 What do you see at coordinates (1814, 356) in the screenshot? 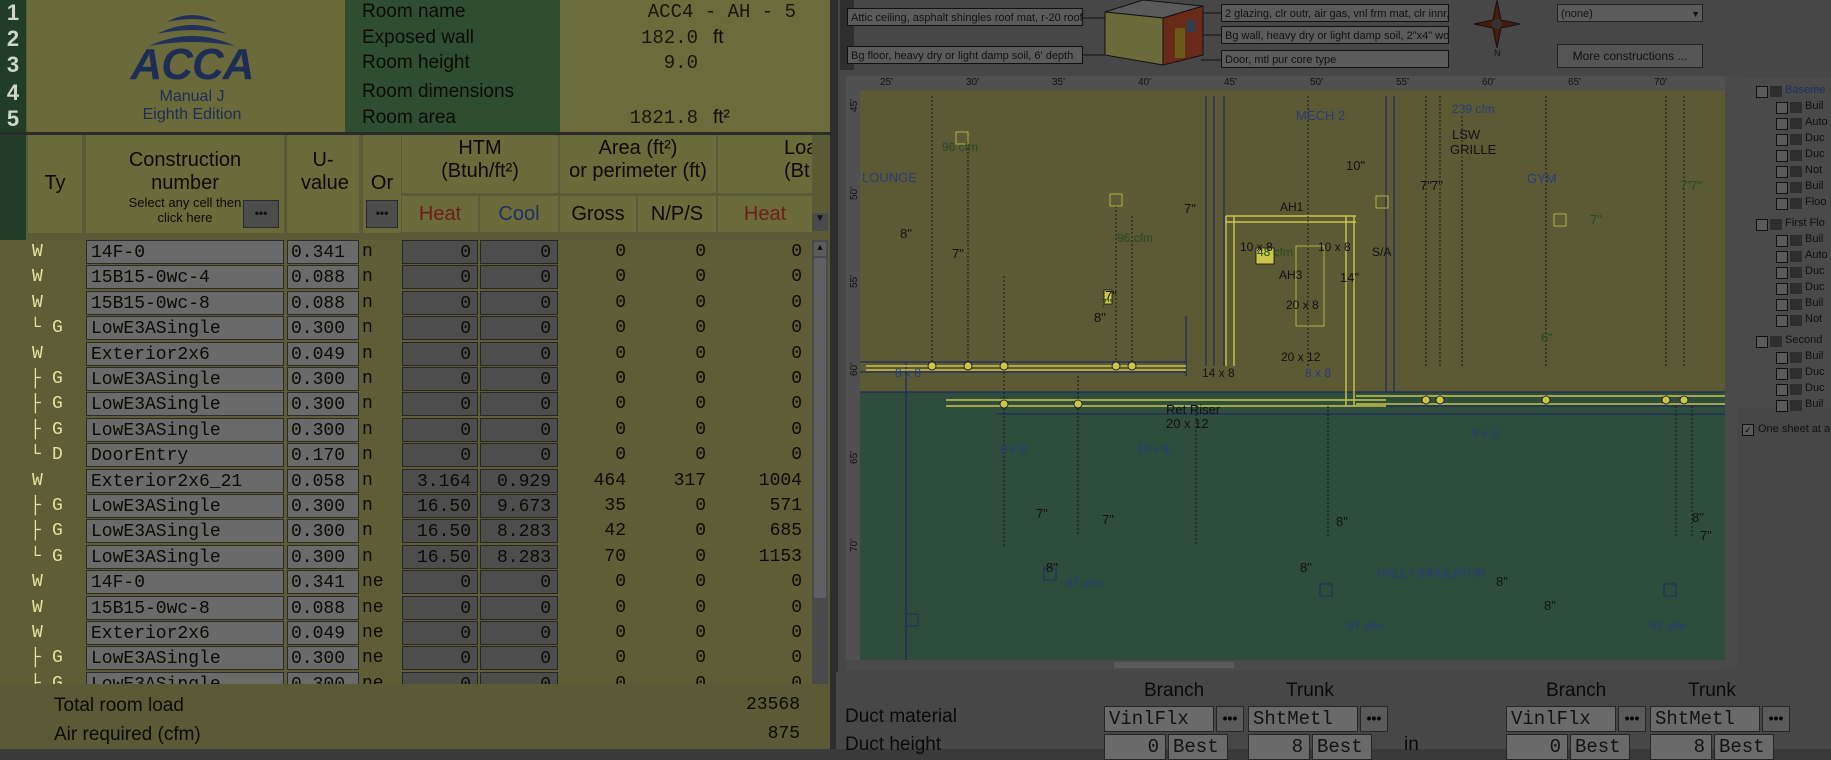
I see `tree-item-label: Buil` at bounding box center [1814, 356].